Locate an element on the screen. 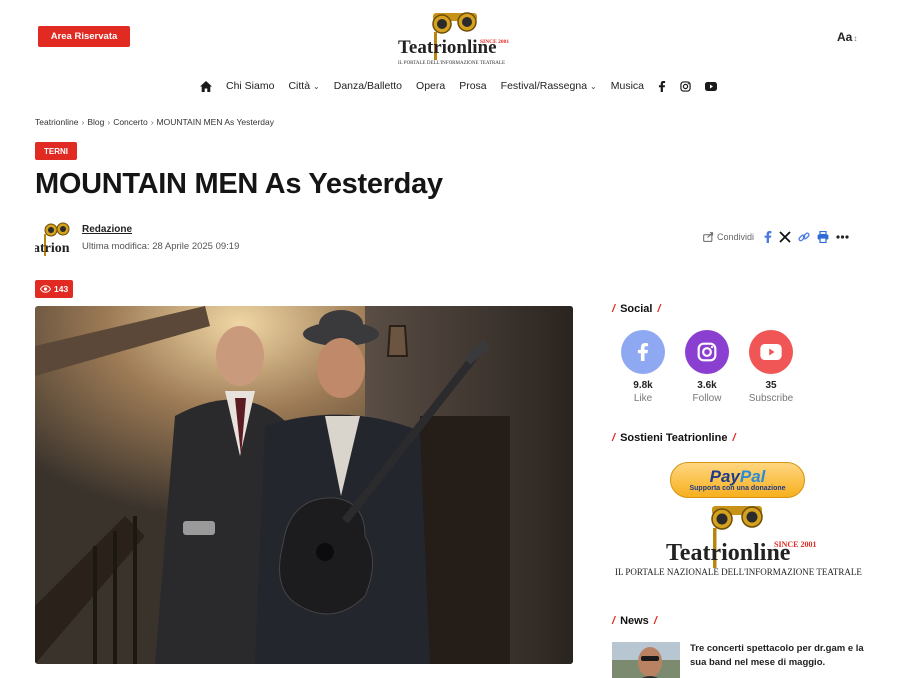 The height and width of the screenshot is (678, 905). news-thumbnail is located at coordinates (646, 660).